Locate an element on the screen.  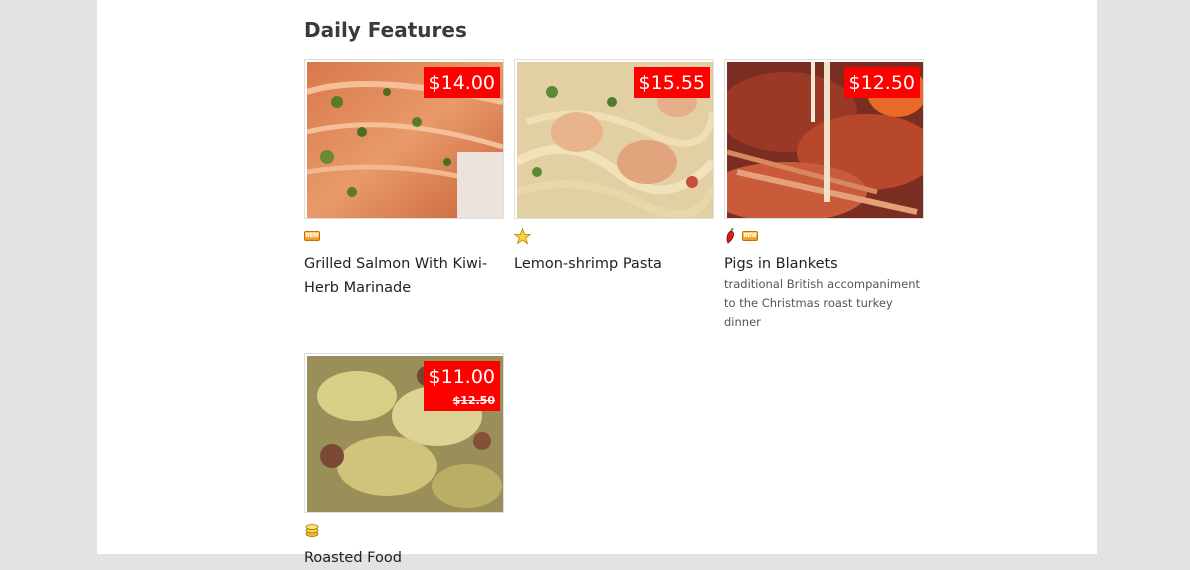
price: $15.55 is located at coordinates (671, 83).